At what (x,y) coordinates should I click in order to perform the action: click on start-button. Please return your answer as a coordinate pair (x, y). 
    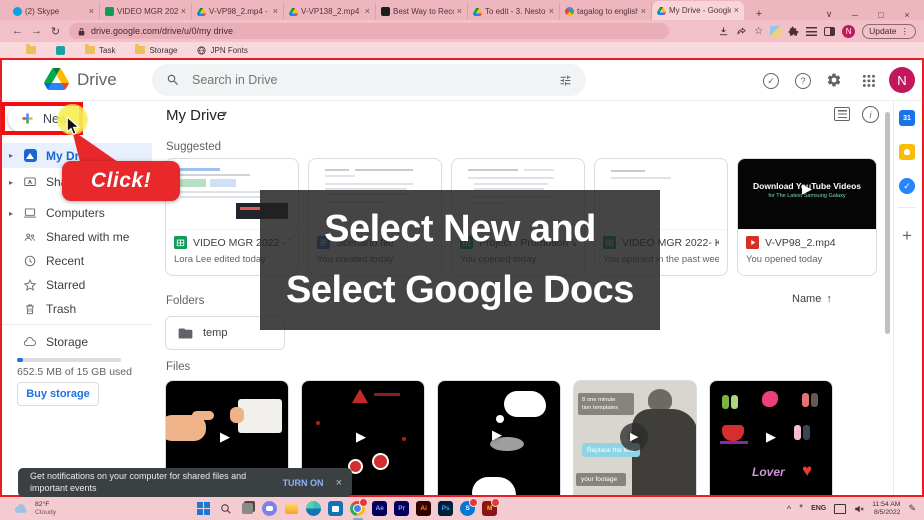
    Looking at the image, I should click on (203, 508).